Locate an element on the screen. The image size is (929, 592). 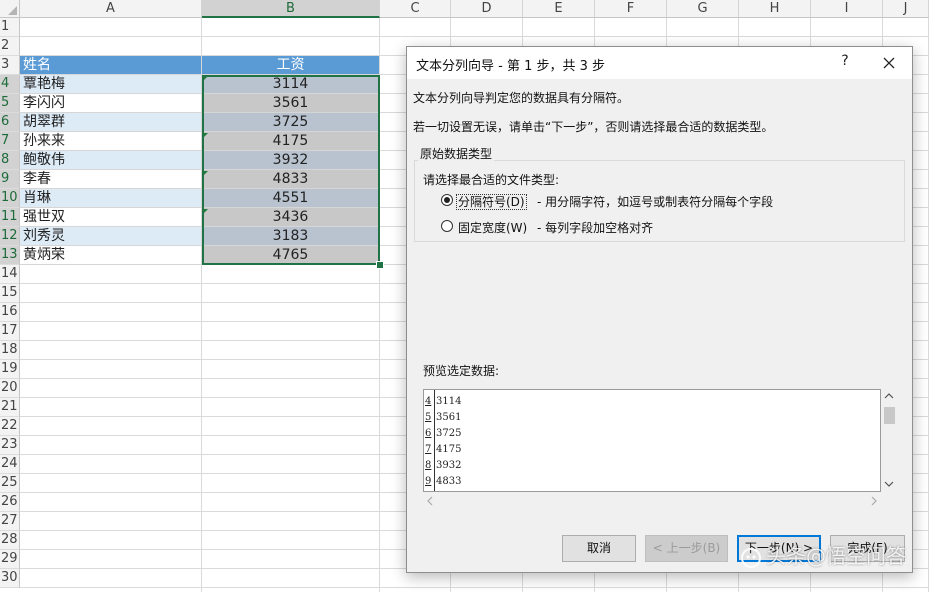
row-header-8: 8 is located at coordinates (10, 160).